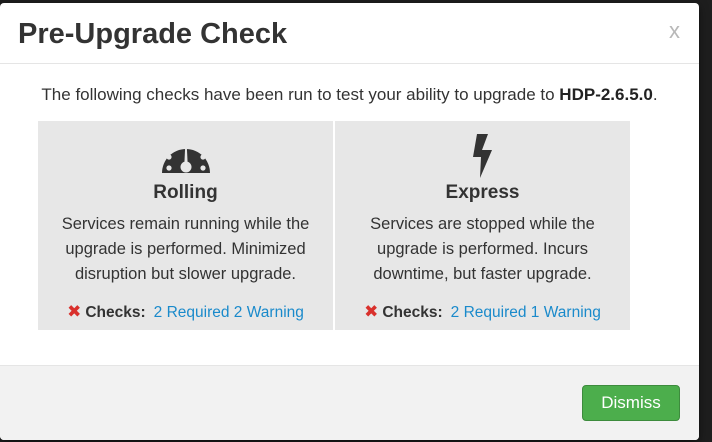  What do you see at coordinates (185, 156) in the screenshot?
I see `dashboard-gauge-icon` at bounding box center [185, 156].